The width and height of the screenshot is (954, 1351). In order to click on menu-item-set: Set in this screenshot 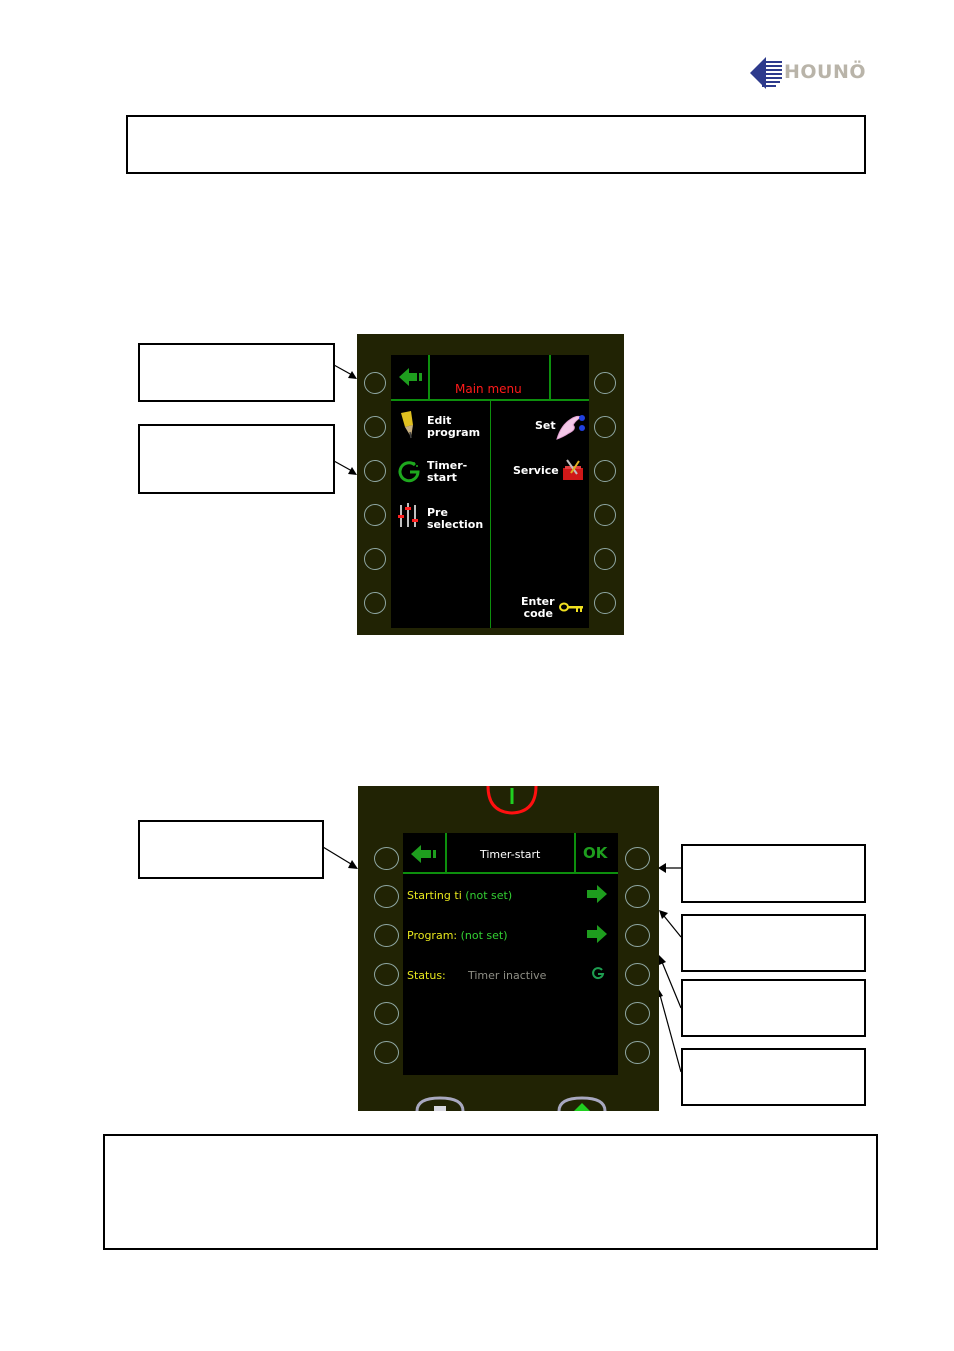, I will do `click(540, 429)`.